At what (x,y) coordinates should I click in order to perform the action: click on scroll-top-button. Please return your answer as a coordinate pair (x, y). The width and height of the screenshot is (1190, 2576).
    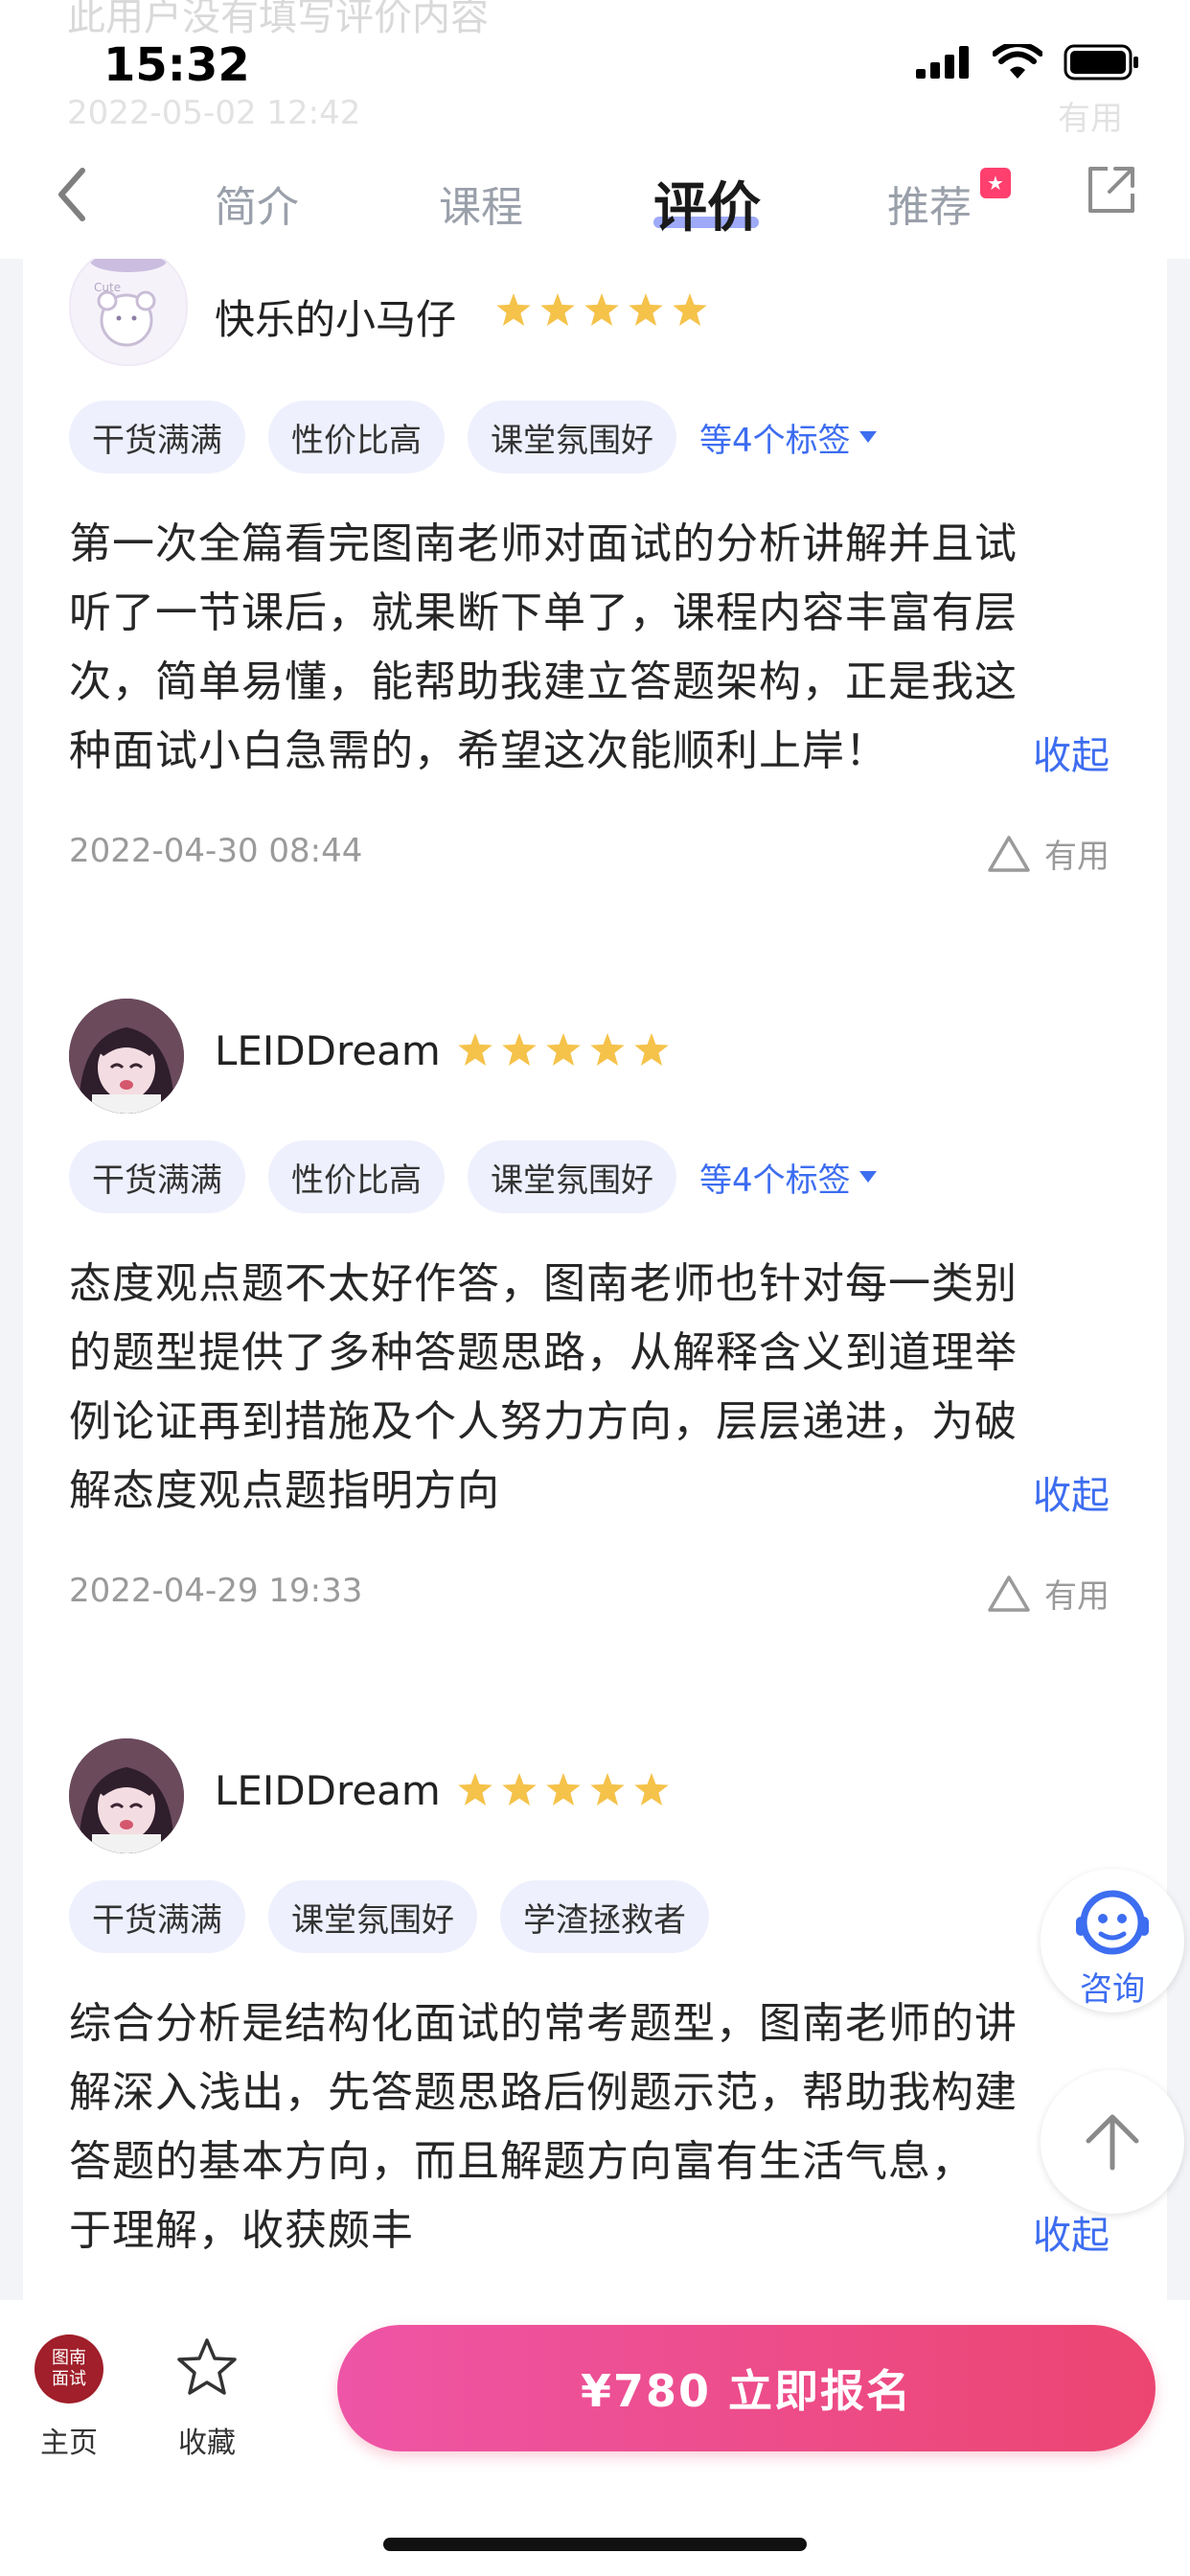
    Looking at the image, I should click on (1112, 2142).